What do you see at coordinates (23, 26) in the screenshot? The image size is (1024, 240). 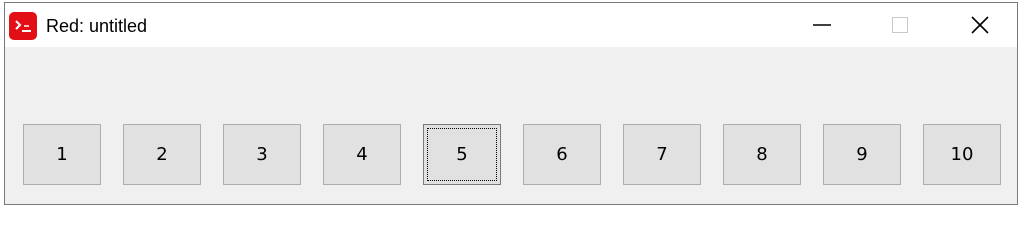 I see `red-app-icon` at bounding box center [23, 26].